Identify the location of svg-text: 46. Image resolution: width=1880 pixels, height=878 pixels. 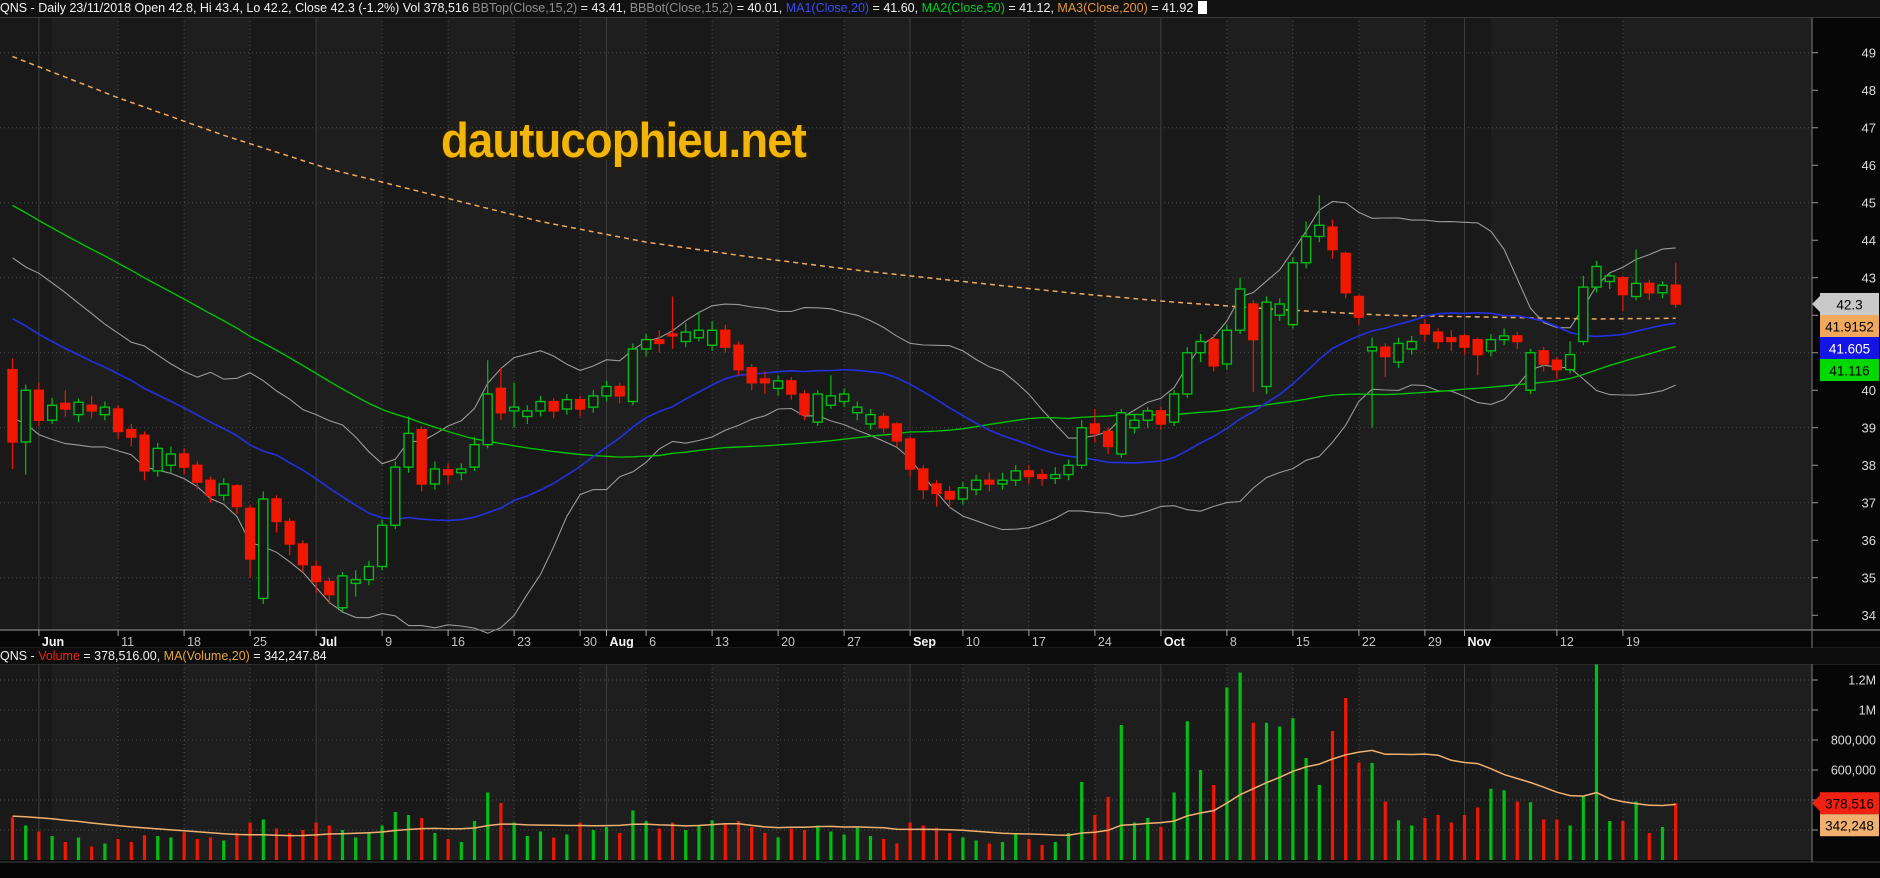
(1869, 165).